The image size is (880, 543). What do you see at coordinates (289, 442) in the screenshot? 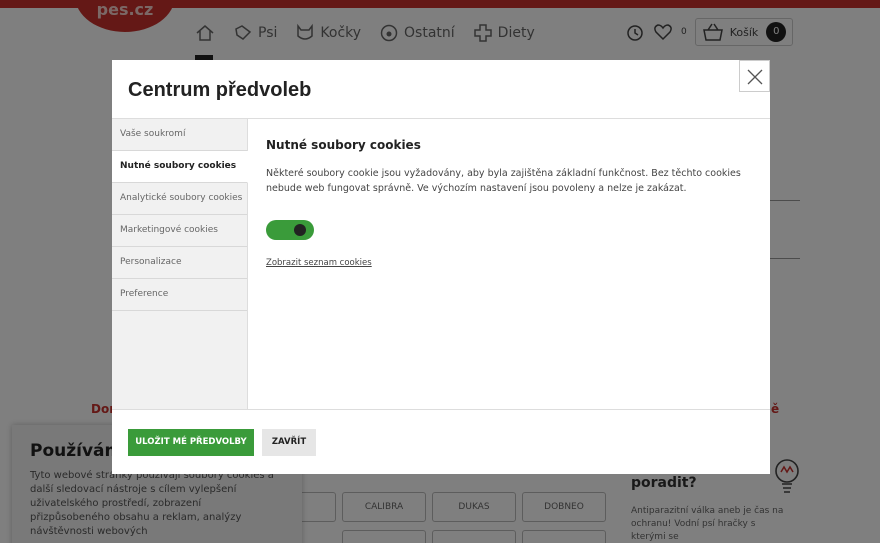
I see `close-button: ZAVŘÍT` at bounding box center [289, 442].